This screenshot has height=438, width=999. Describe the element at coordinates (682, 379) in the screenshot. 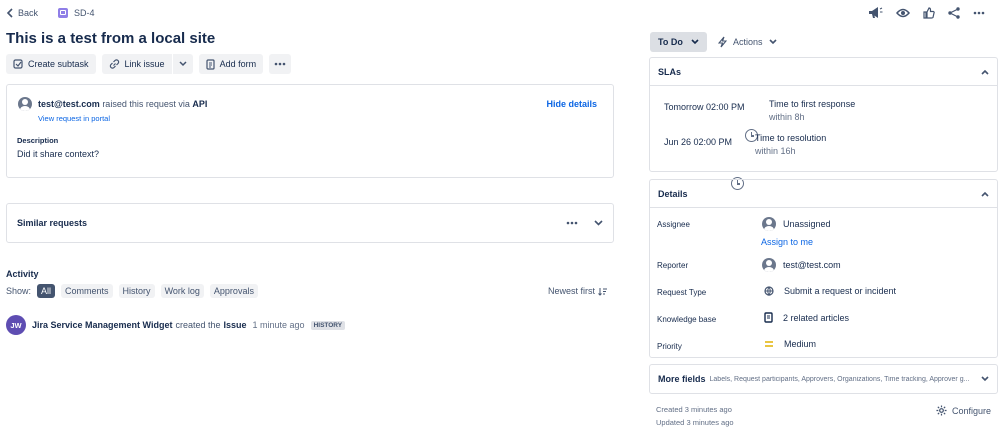

I see `more-fields-label: More fields` at that location.